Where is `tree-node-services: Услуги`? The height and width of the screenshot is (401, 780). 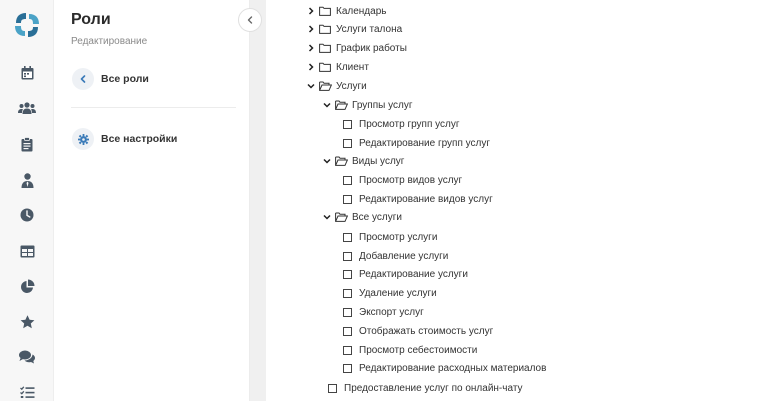 tree-node-services: Услуги is located at coordinates (336, 86).